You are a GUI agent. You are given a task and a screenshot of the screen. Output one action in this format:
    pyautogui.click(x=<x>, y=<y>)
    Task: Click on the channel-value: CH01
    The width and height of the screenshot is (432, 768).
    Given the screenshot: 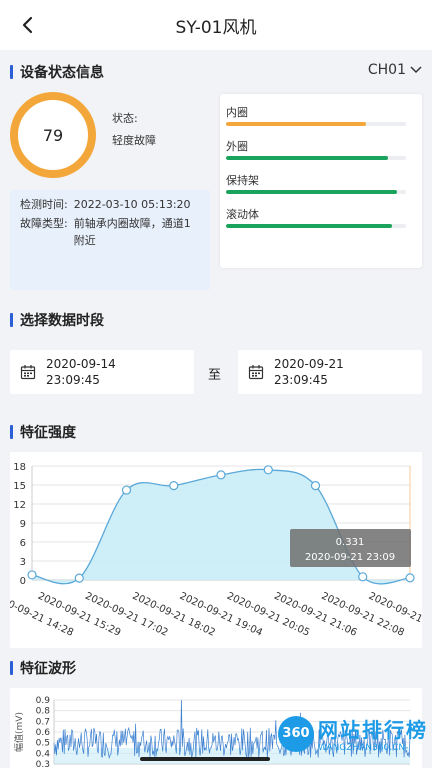 What is the action you would take?
    pyautogui.click(x=386, y=70)
    